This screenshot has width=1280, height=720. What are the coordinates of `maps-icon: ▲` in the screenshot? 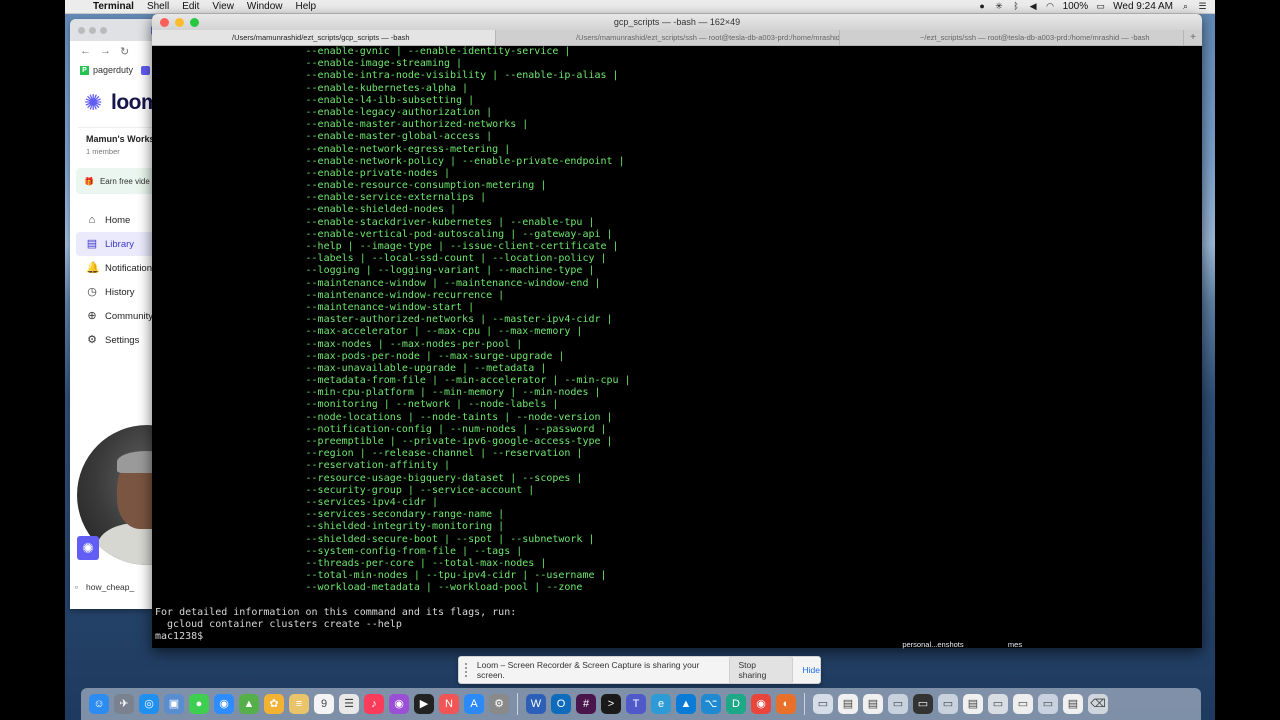 It's located at (249, 704).